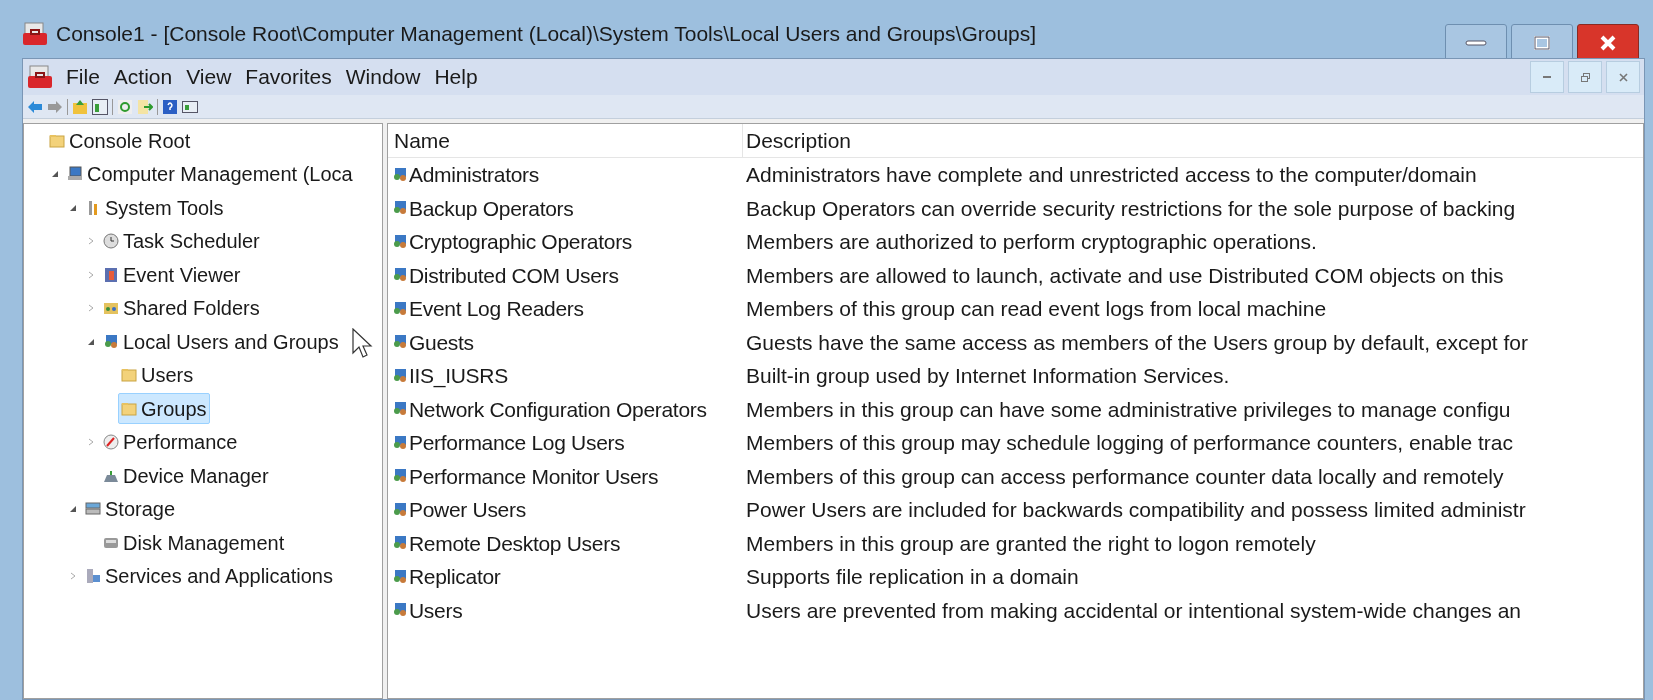 Image resolution: width=1653 pixels, height=700 pixels. Describe the element at coordinates (558, 409) in the screenshot. I see `group-name: Network Configuration Operators` at that location.